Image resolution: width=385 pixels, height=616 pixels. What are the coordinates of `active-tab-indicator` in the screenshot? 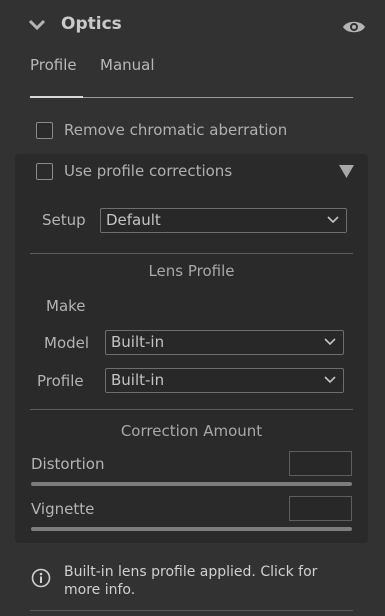 It's located at (56, 97).